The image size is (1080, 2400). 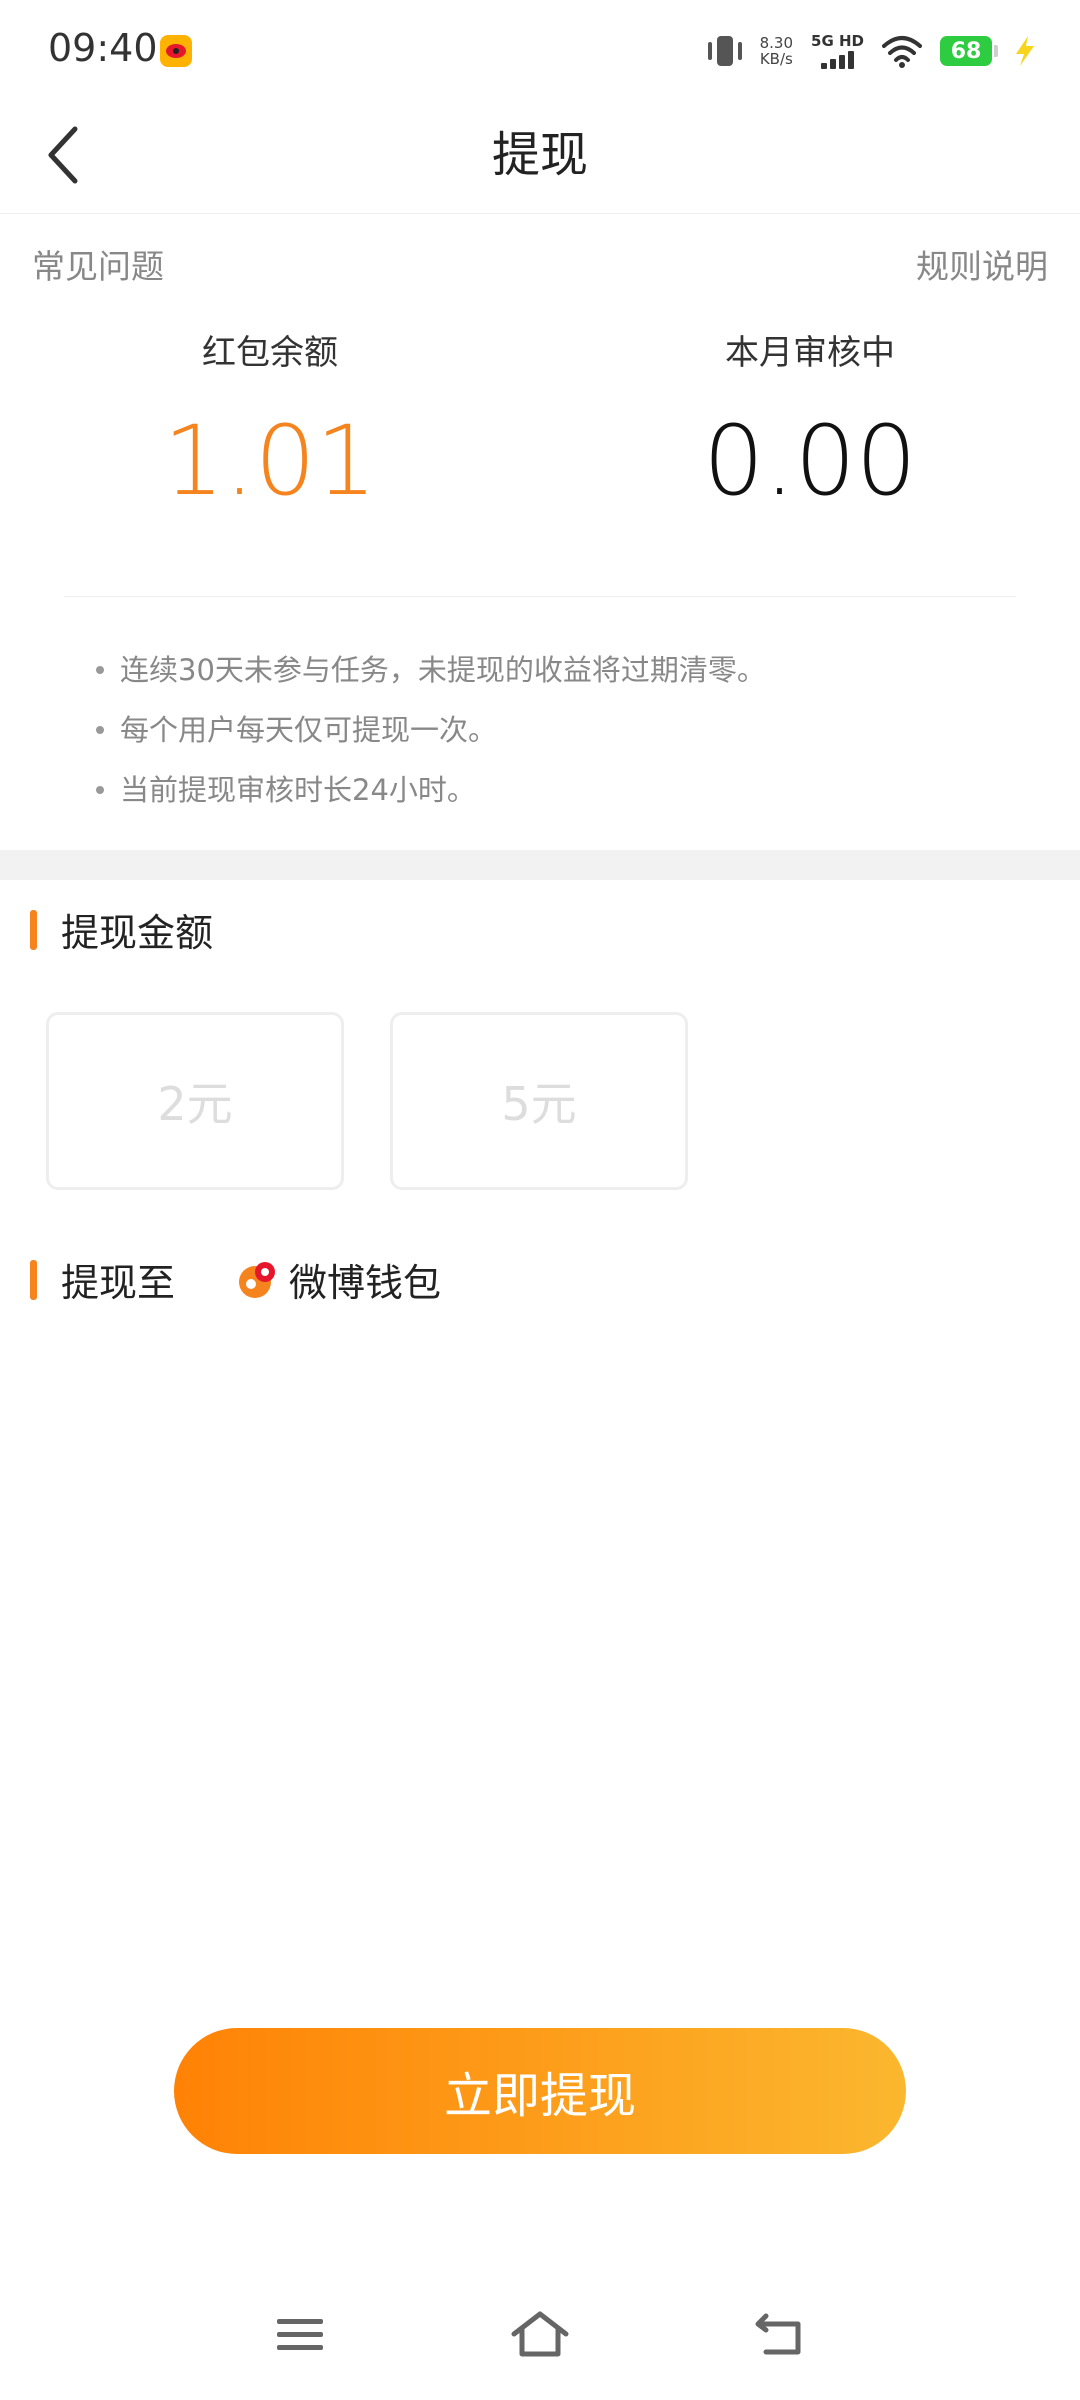 I want to click on net-speed: 8.30 KB/s, so click(x=776, y=51).